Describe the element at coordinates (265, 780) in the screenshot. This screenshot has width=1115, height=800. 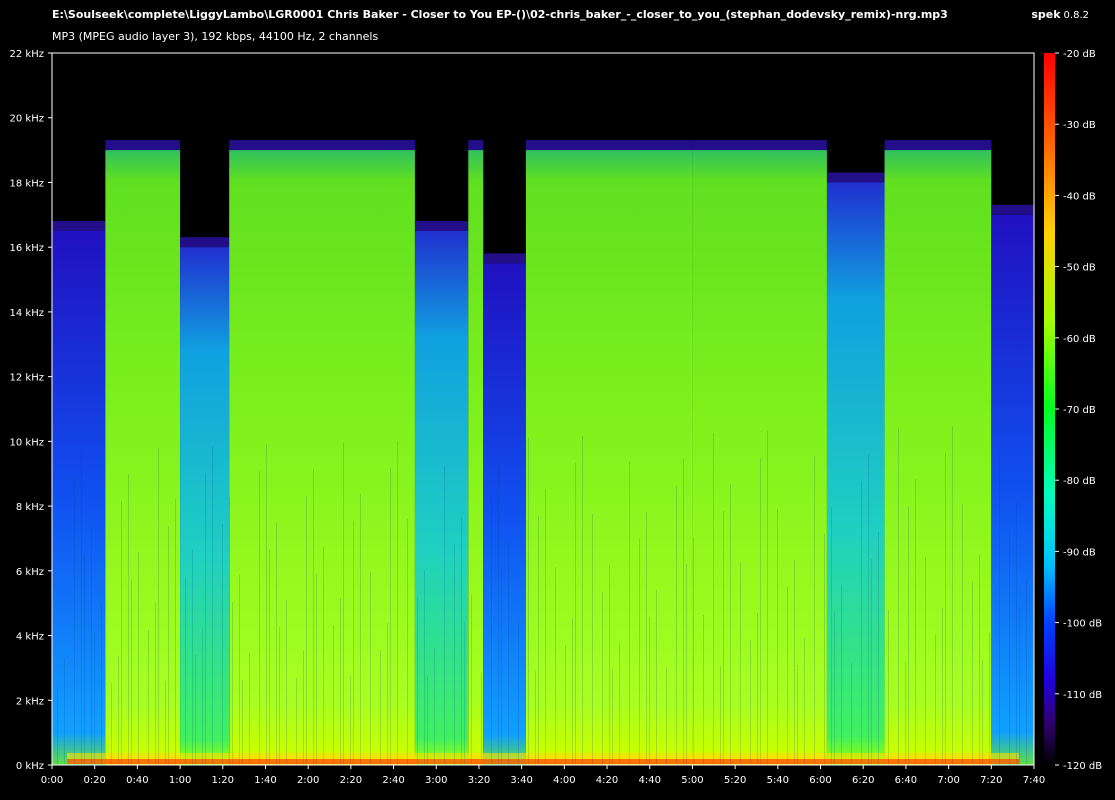
I see `x-tick-label: 1:40` at that location.